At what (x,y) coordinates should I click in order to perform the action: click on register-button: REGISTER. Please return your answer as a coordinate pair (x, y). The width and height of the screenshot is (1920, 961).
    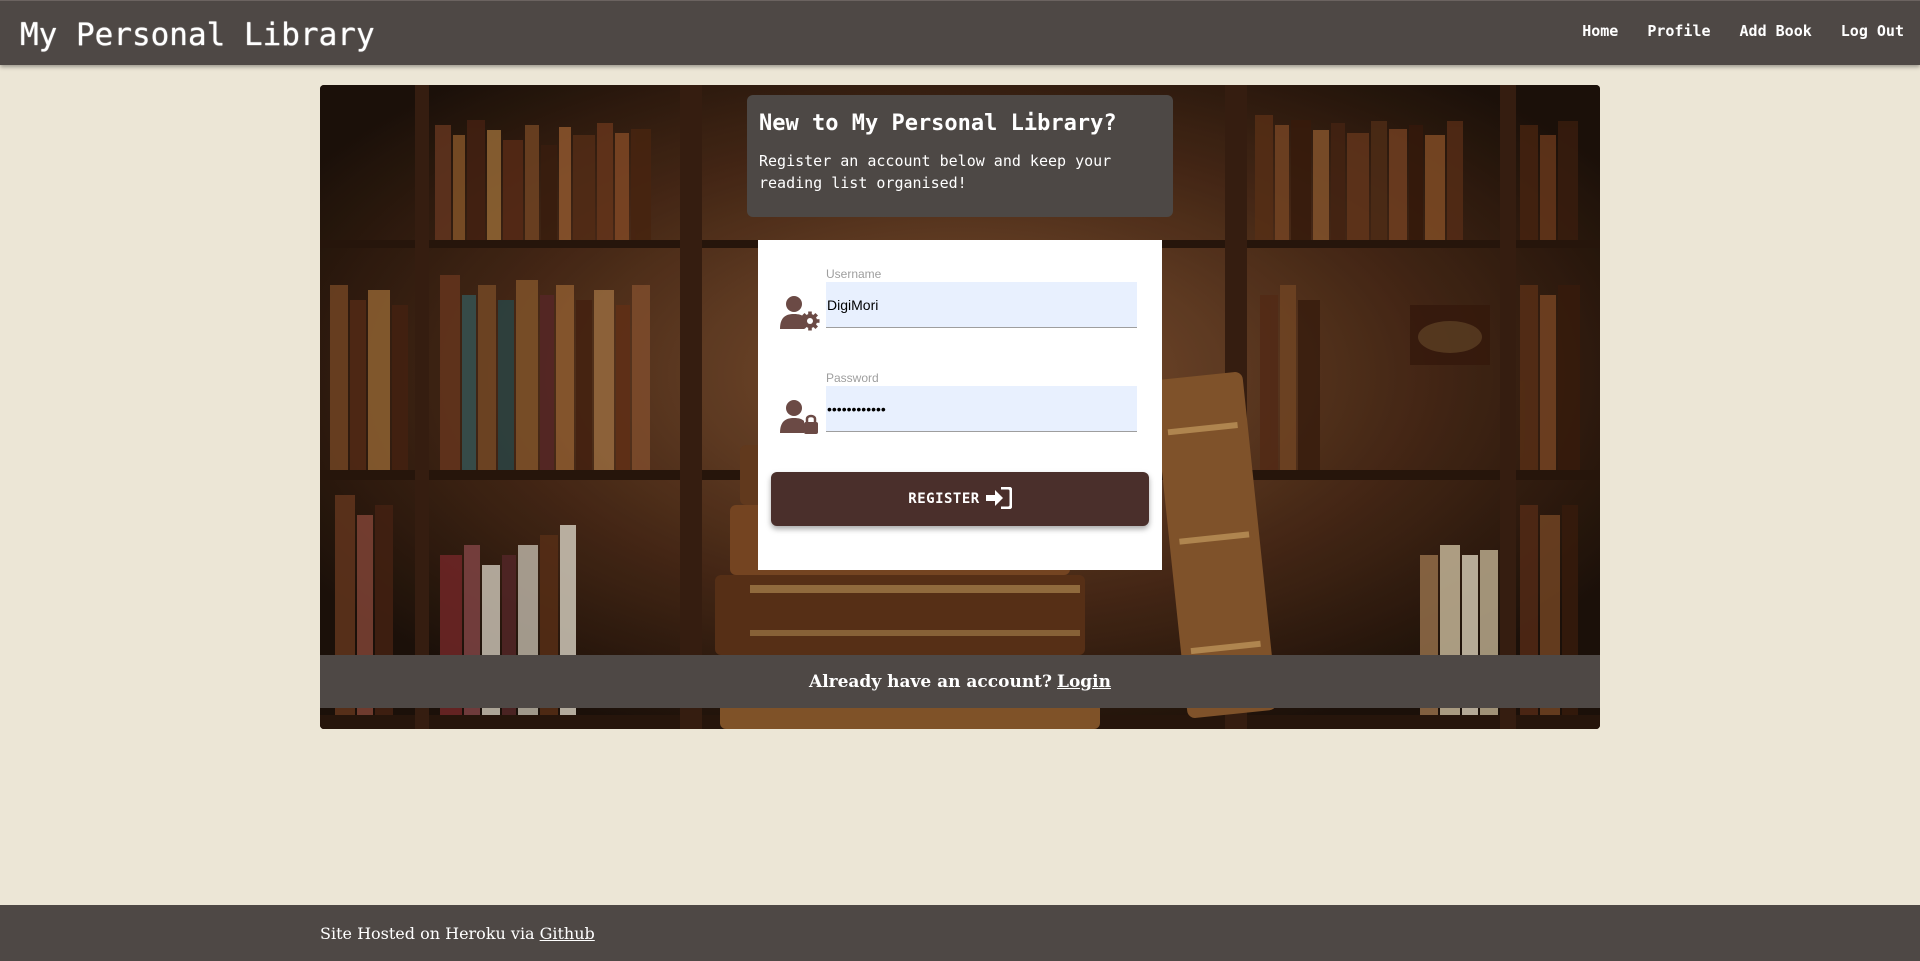
    Looking at the image, I should click on (960, 499).